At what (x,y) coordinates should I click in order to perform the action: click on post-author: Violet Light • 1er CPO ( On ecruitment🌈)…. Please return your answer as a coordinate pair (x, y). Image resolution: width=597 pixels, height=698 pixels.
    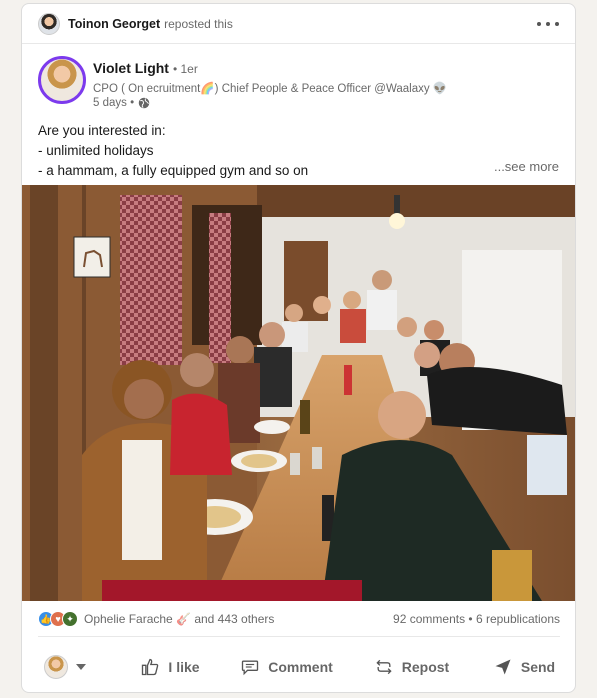
    Looking at the image, I should click on (298, 84).